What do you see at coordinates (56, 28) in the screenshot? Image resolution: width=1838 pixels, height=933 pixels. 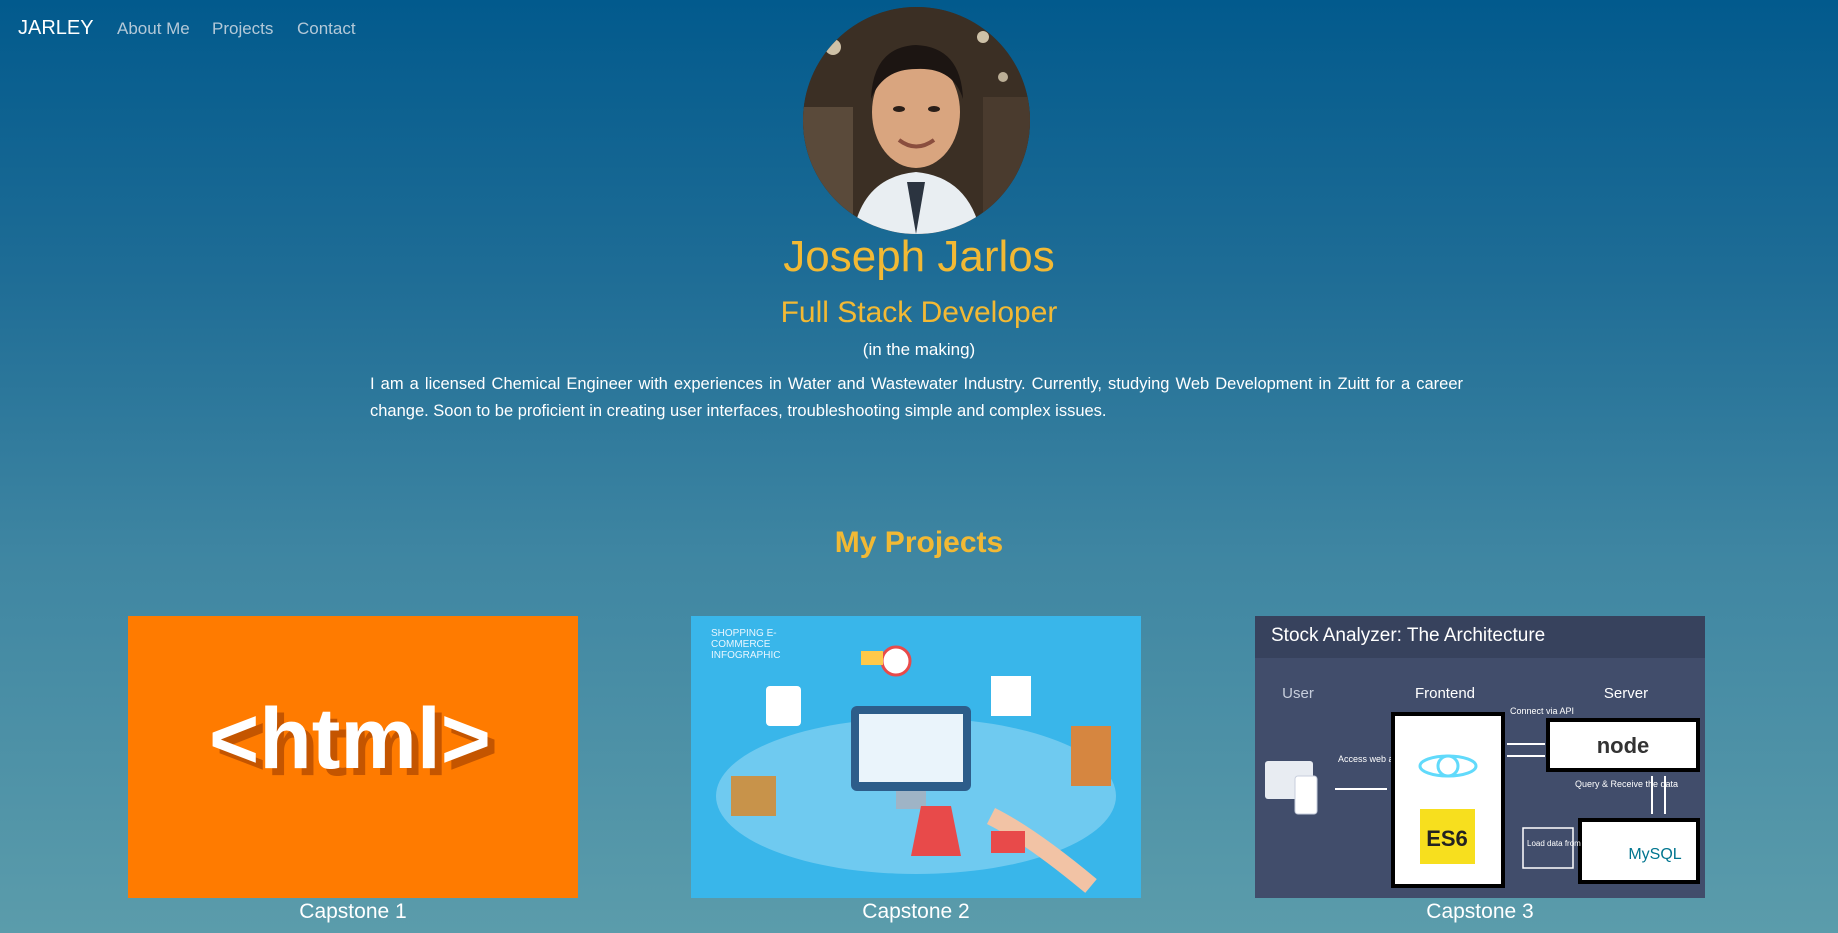 I see `brand-logo: JARLEY` at bounding box center [56, 28].